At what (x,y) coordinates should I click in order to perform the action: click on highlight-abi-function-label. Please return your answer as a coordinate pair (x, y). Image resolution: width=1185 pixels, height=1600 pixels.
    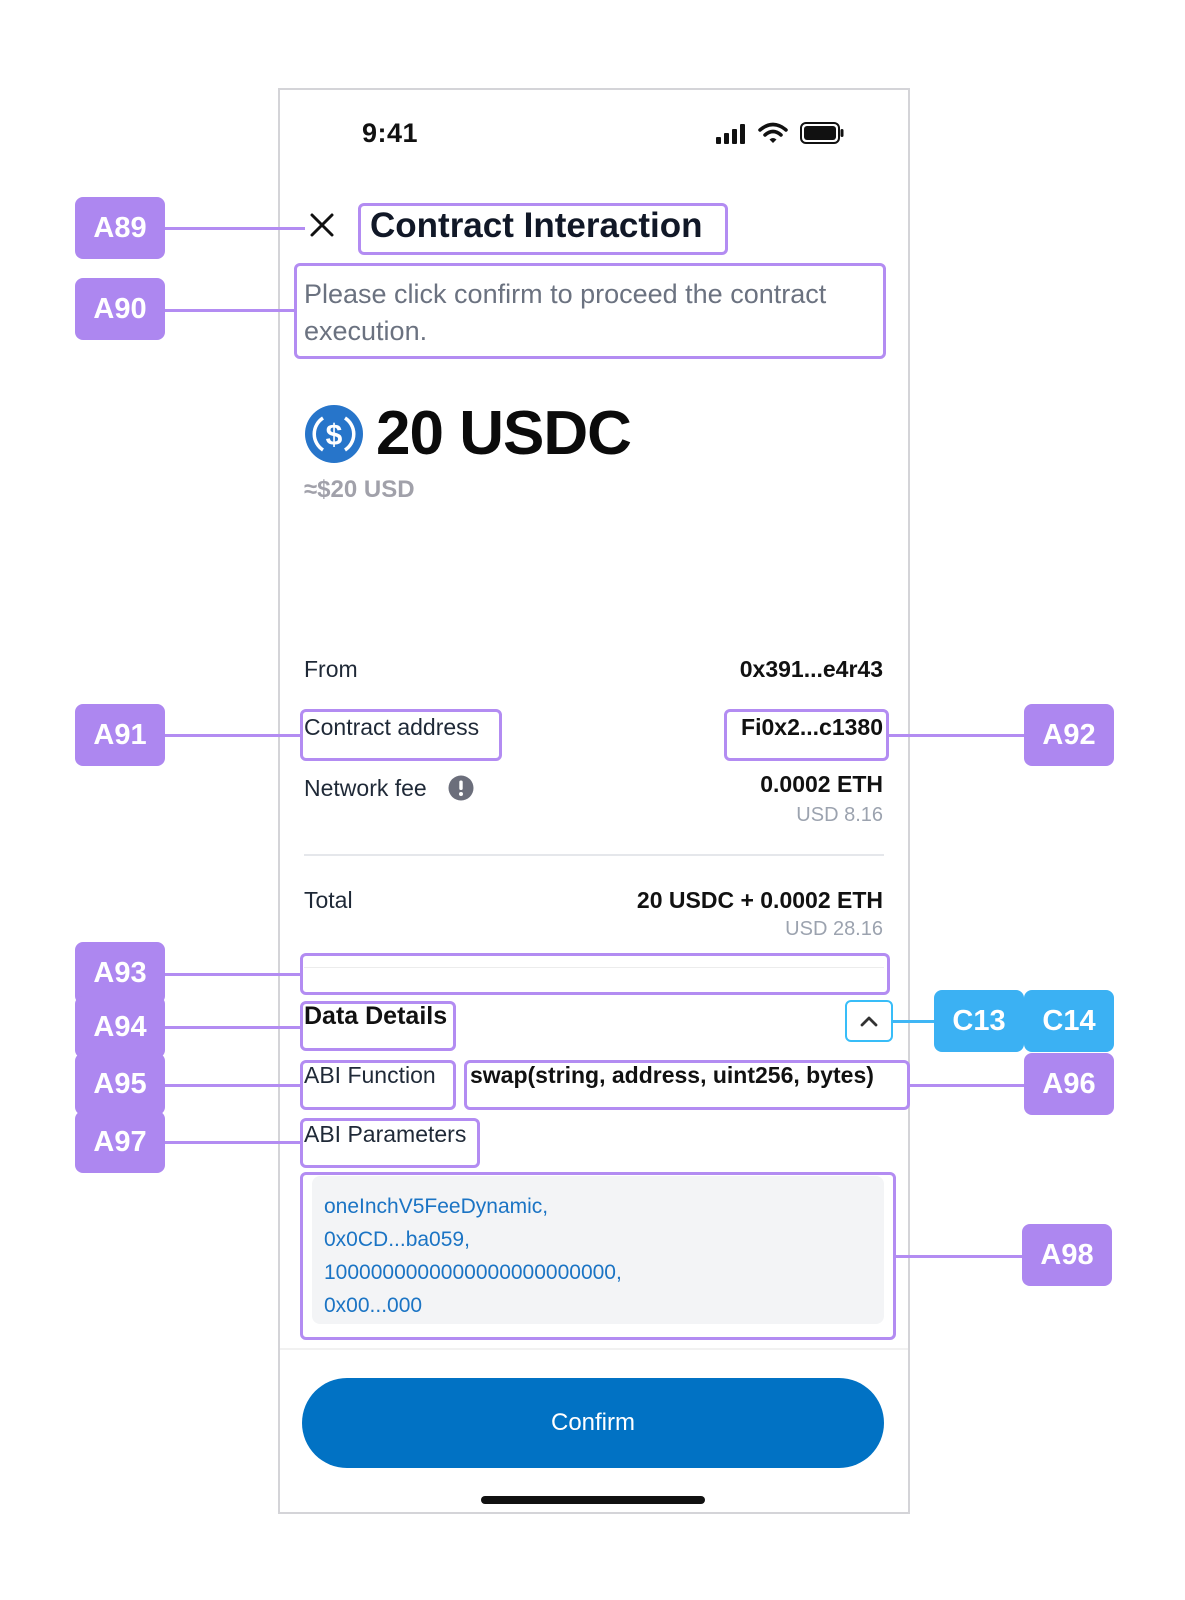
    Looking at the image, I should click on (378, 1085).